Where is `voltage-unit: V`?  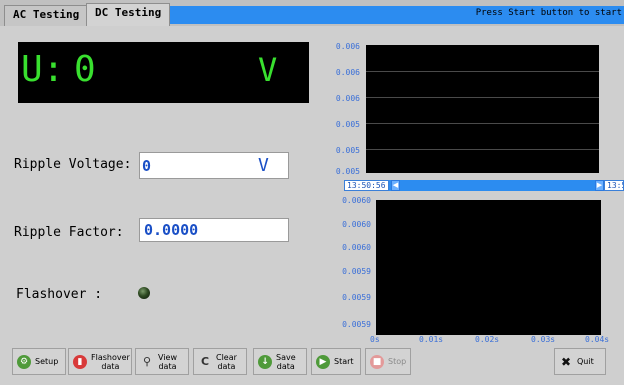 voltage-unit: V is located at coordinates (268, 70).